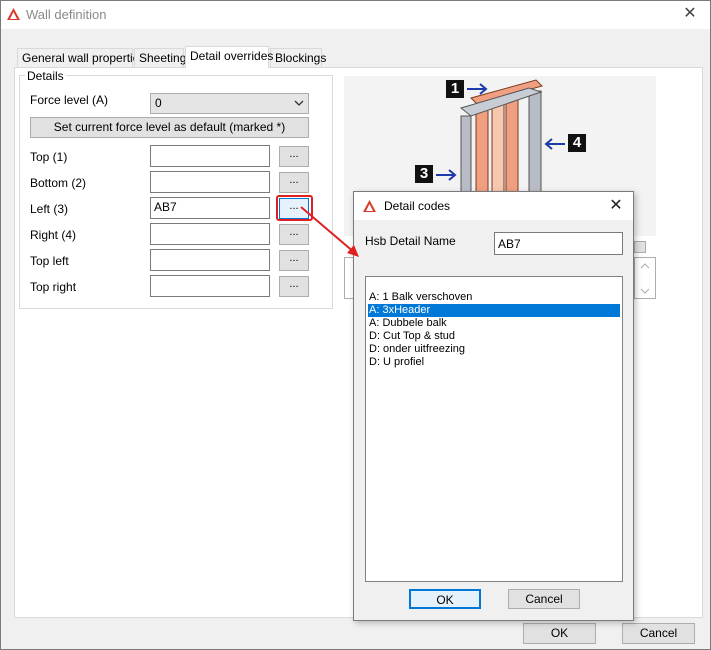 Image resolution: width=711 pixels, height=650 pixels. What do you see at coordinates (53, 235) in the screenshot?
I see `right-4-label: Right (4)` at bounding box center [53, 235].